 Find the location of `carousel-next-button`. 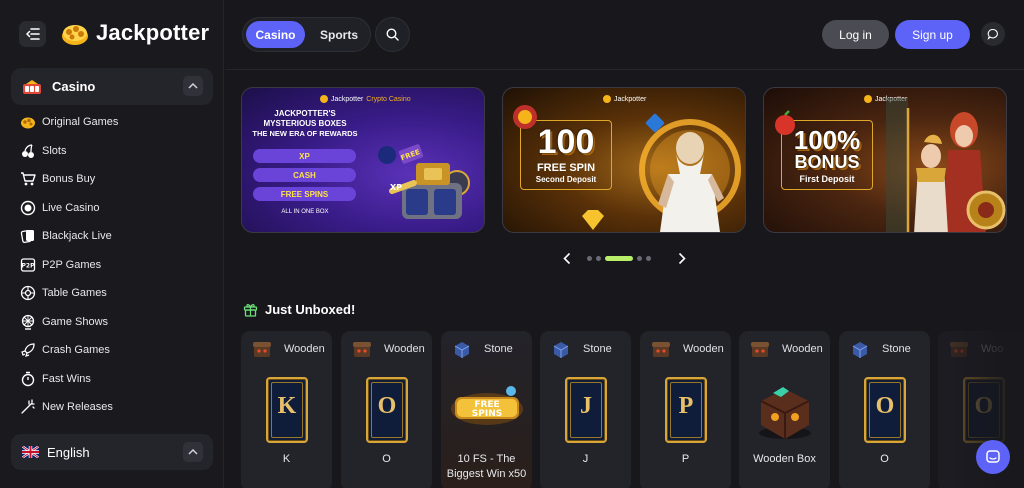

carousel-next-button is located at coordinates (682, 258).